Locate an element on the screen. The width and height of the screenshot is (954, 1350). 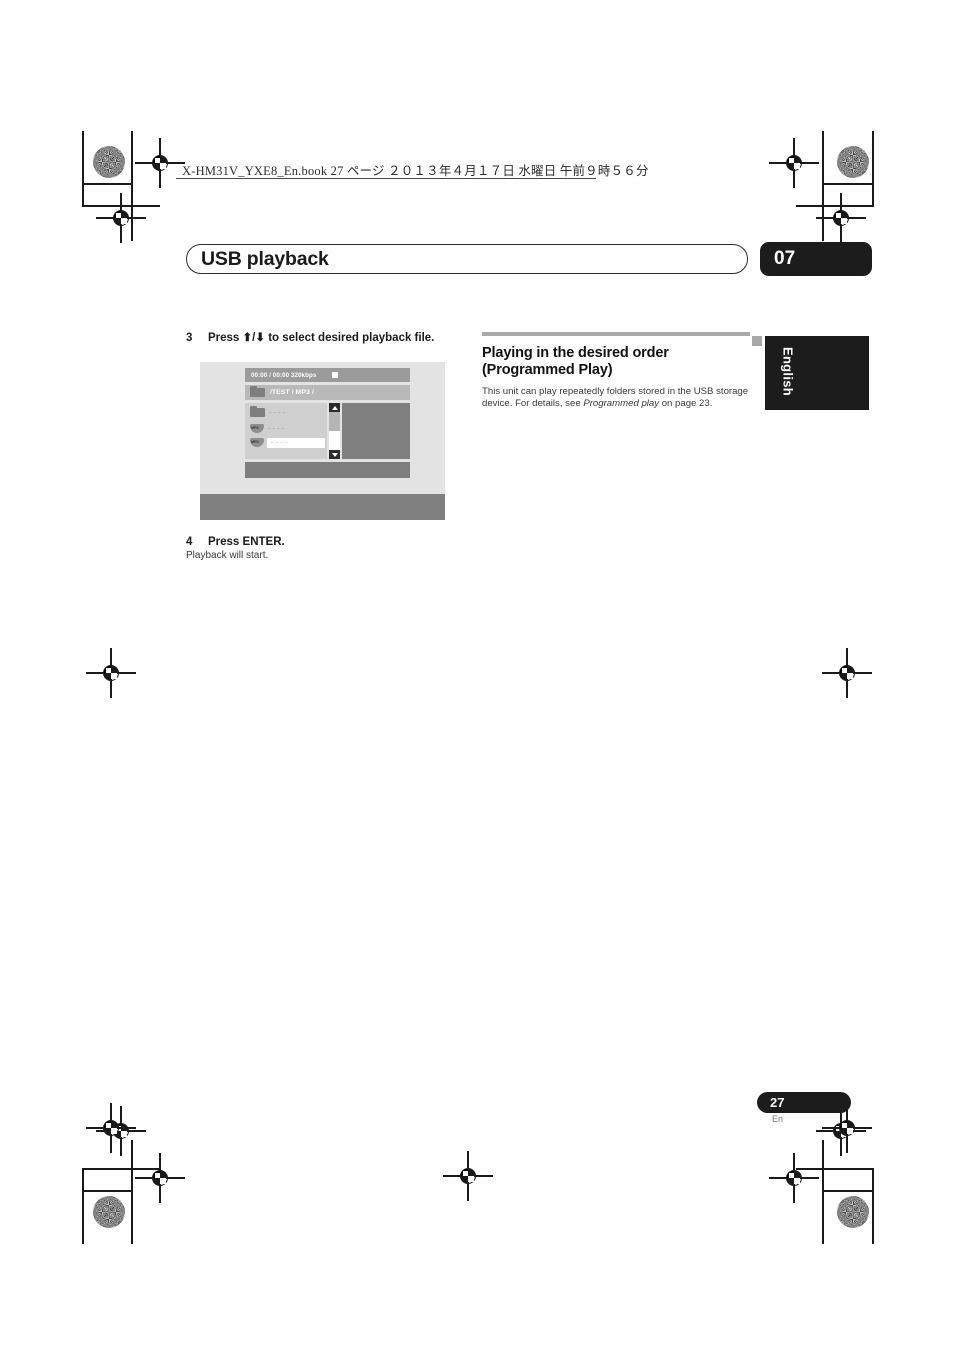
scroll-up-icon is located at coordinates (334, 407).